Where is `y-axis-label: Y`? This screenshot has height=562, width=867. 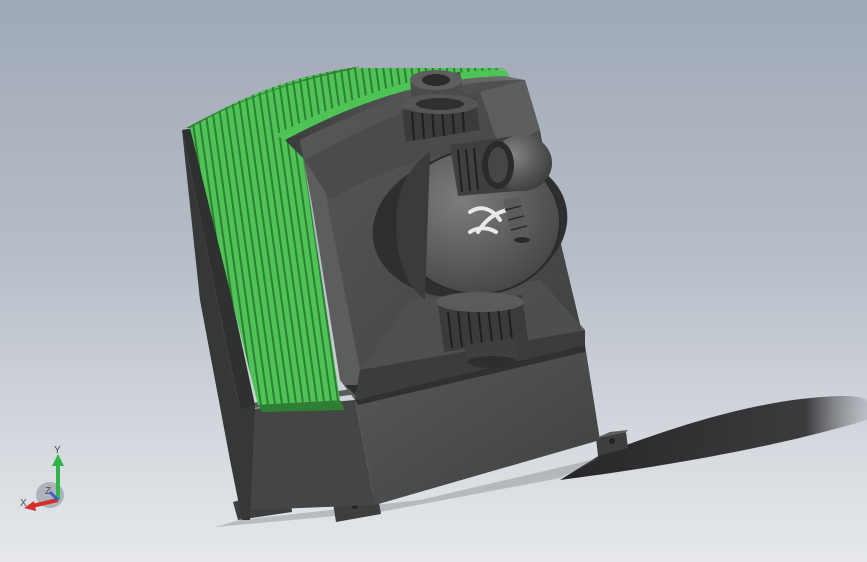
y-axis-label: Y is located at coordinates (57, 450).